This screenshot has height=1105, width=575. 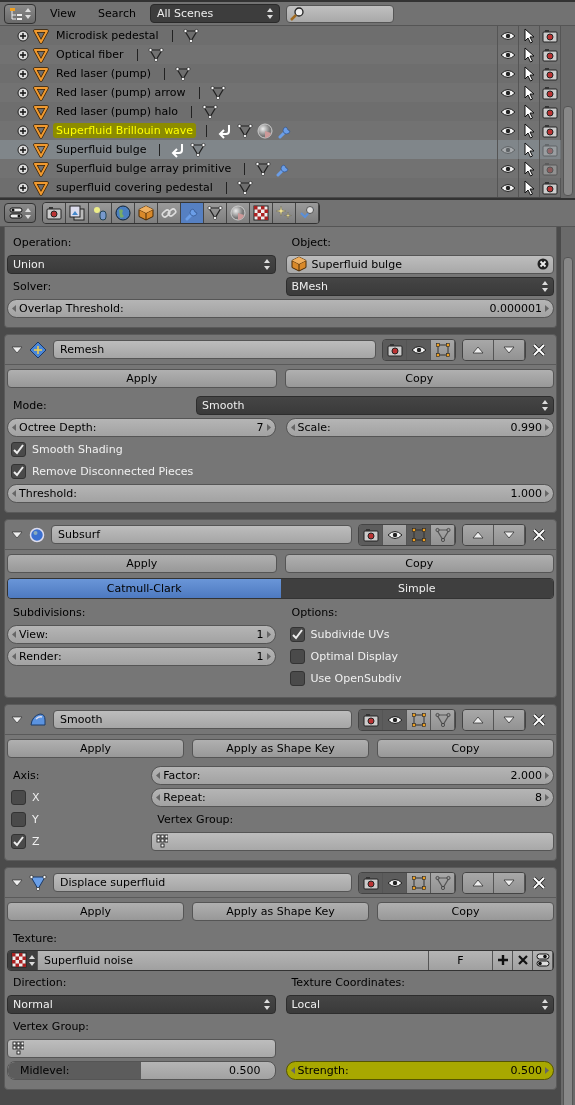 I want to click on outliner-row: Superfluid bulge array primitive, so click(x=280, y=168).